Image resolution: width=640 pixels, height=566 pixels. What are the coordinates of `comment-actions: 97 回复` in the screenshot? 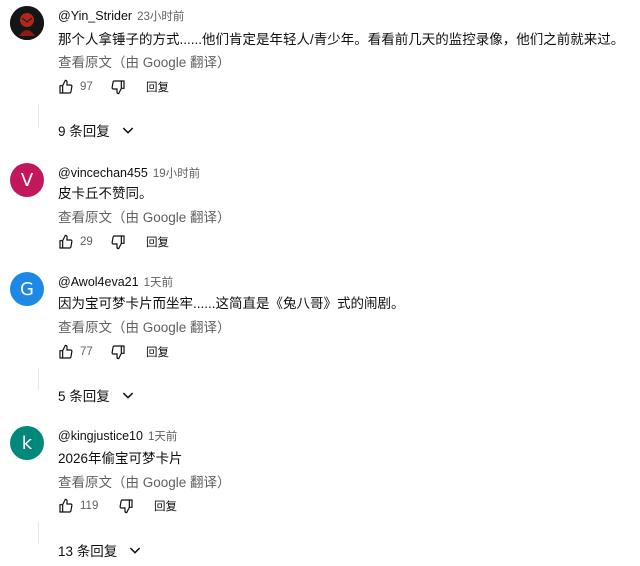 It's located at (113, 87).